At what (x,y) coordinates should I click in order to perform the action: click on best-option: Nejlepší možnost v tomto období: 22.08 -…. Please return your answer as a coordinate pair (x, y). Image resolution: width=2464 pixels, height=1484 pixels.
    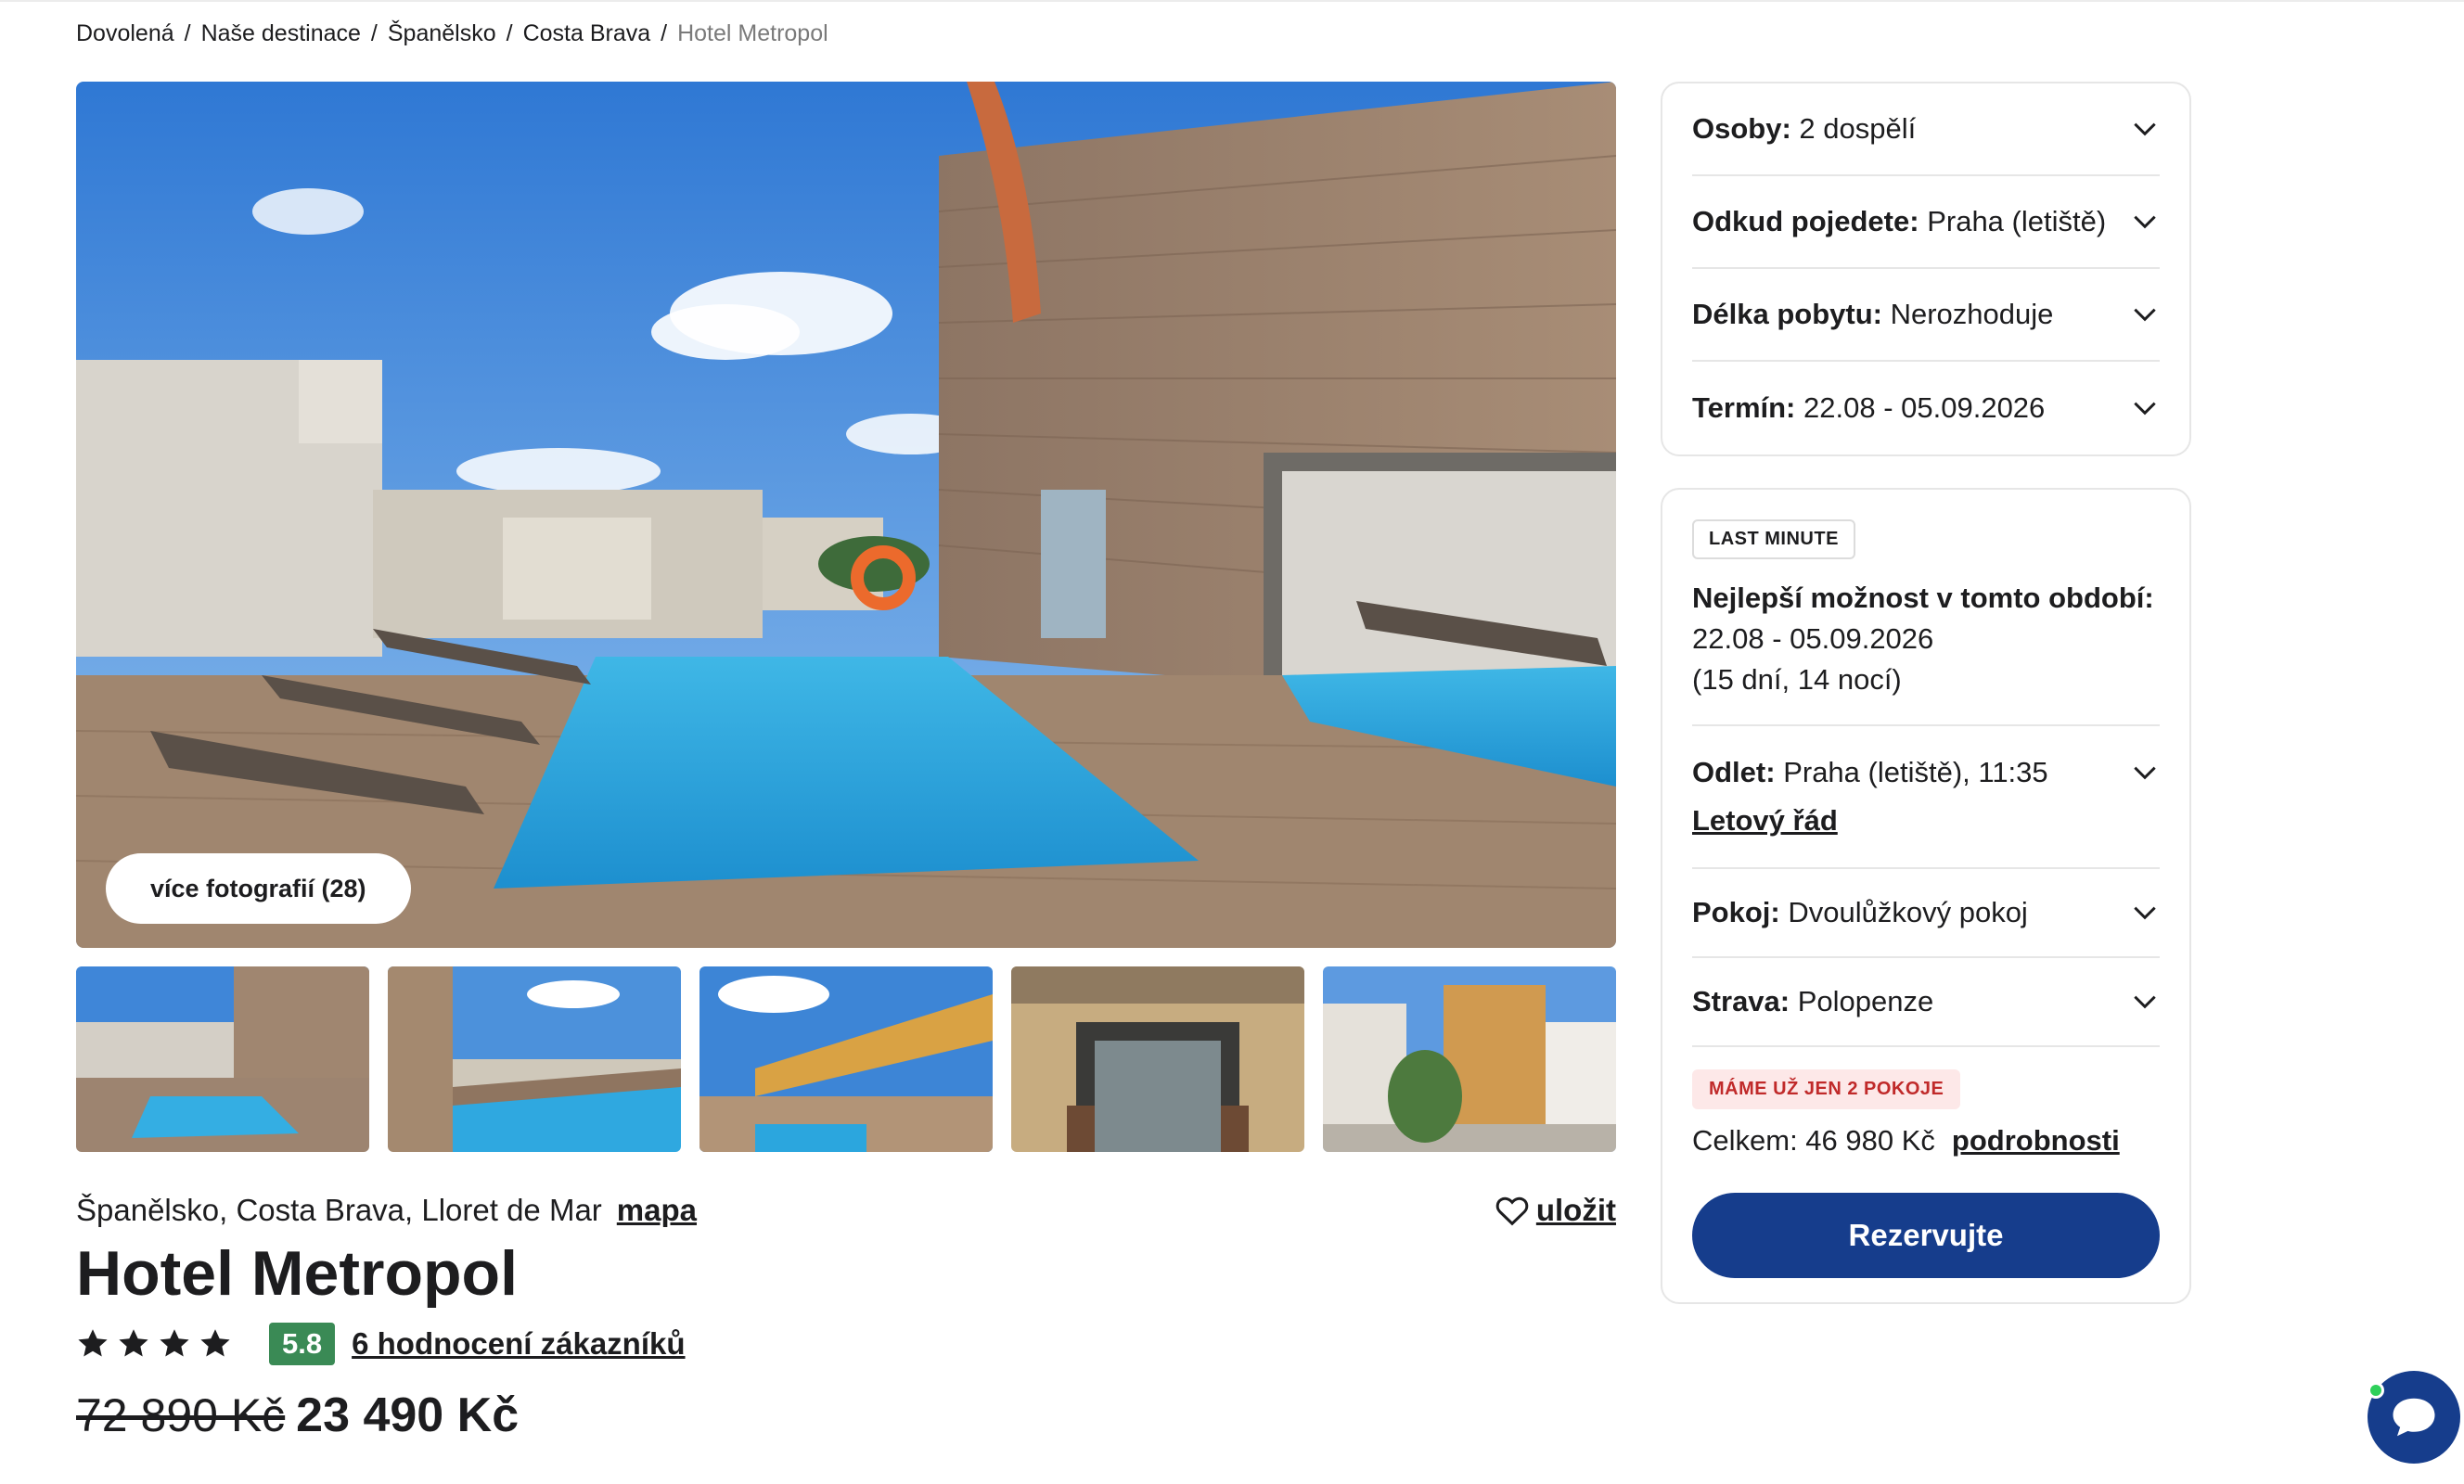
    Looking at the image, I should click on (1926, 639).